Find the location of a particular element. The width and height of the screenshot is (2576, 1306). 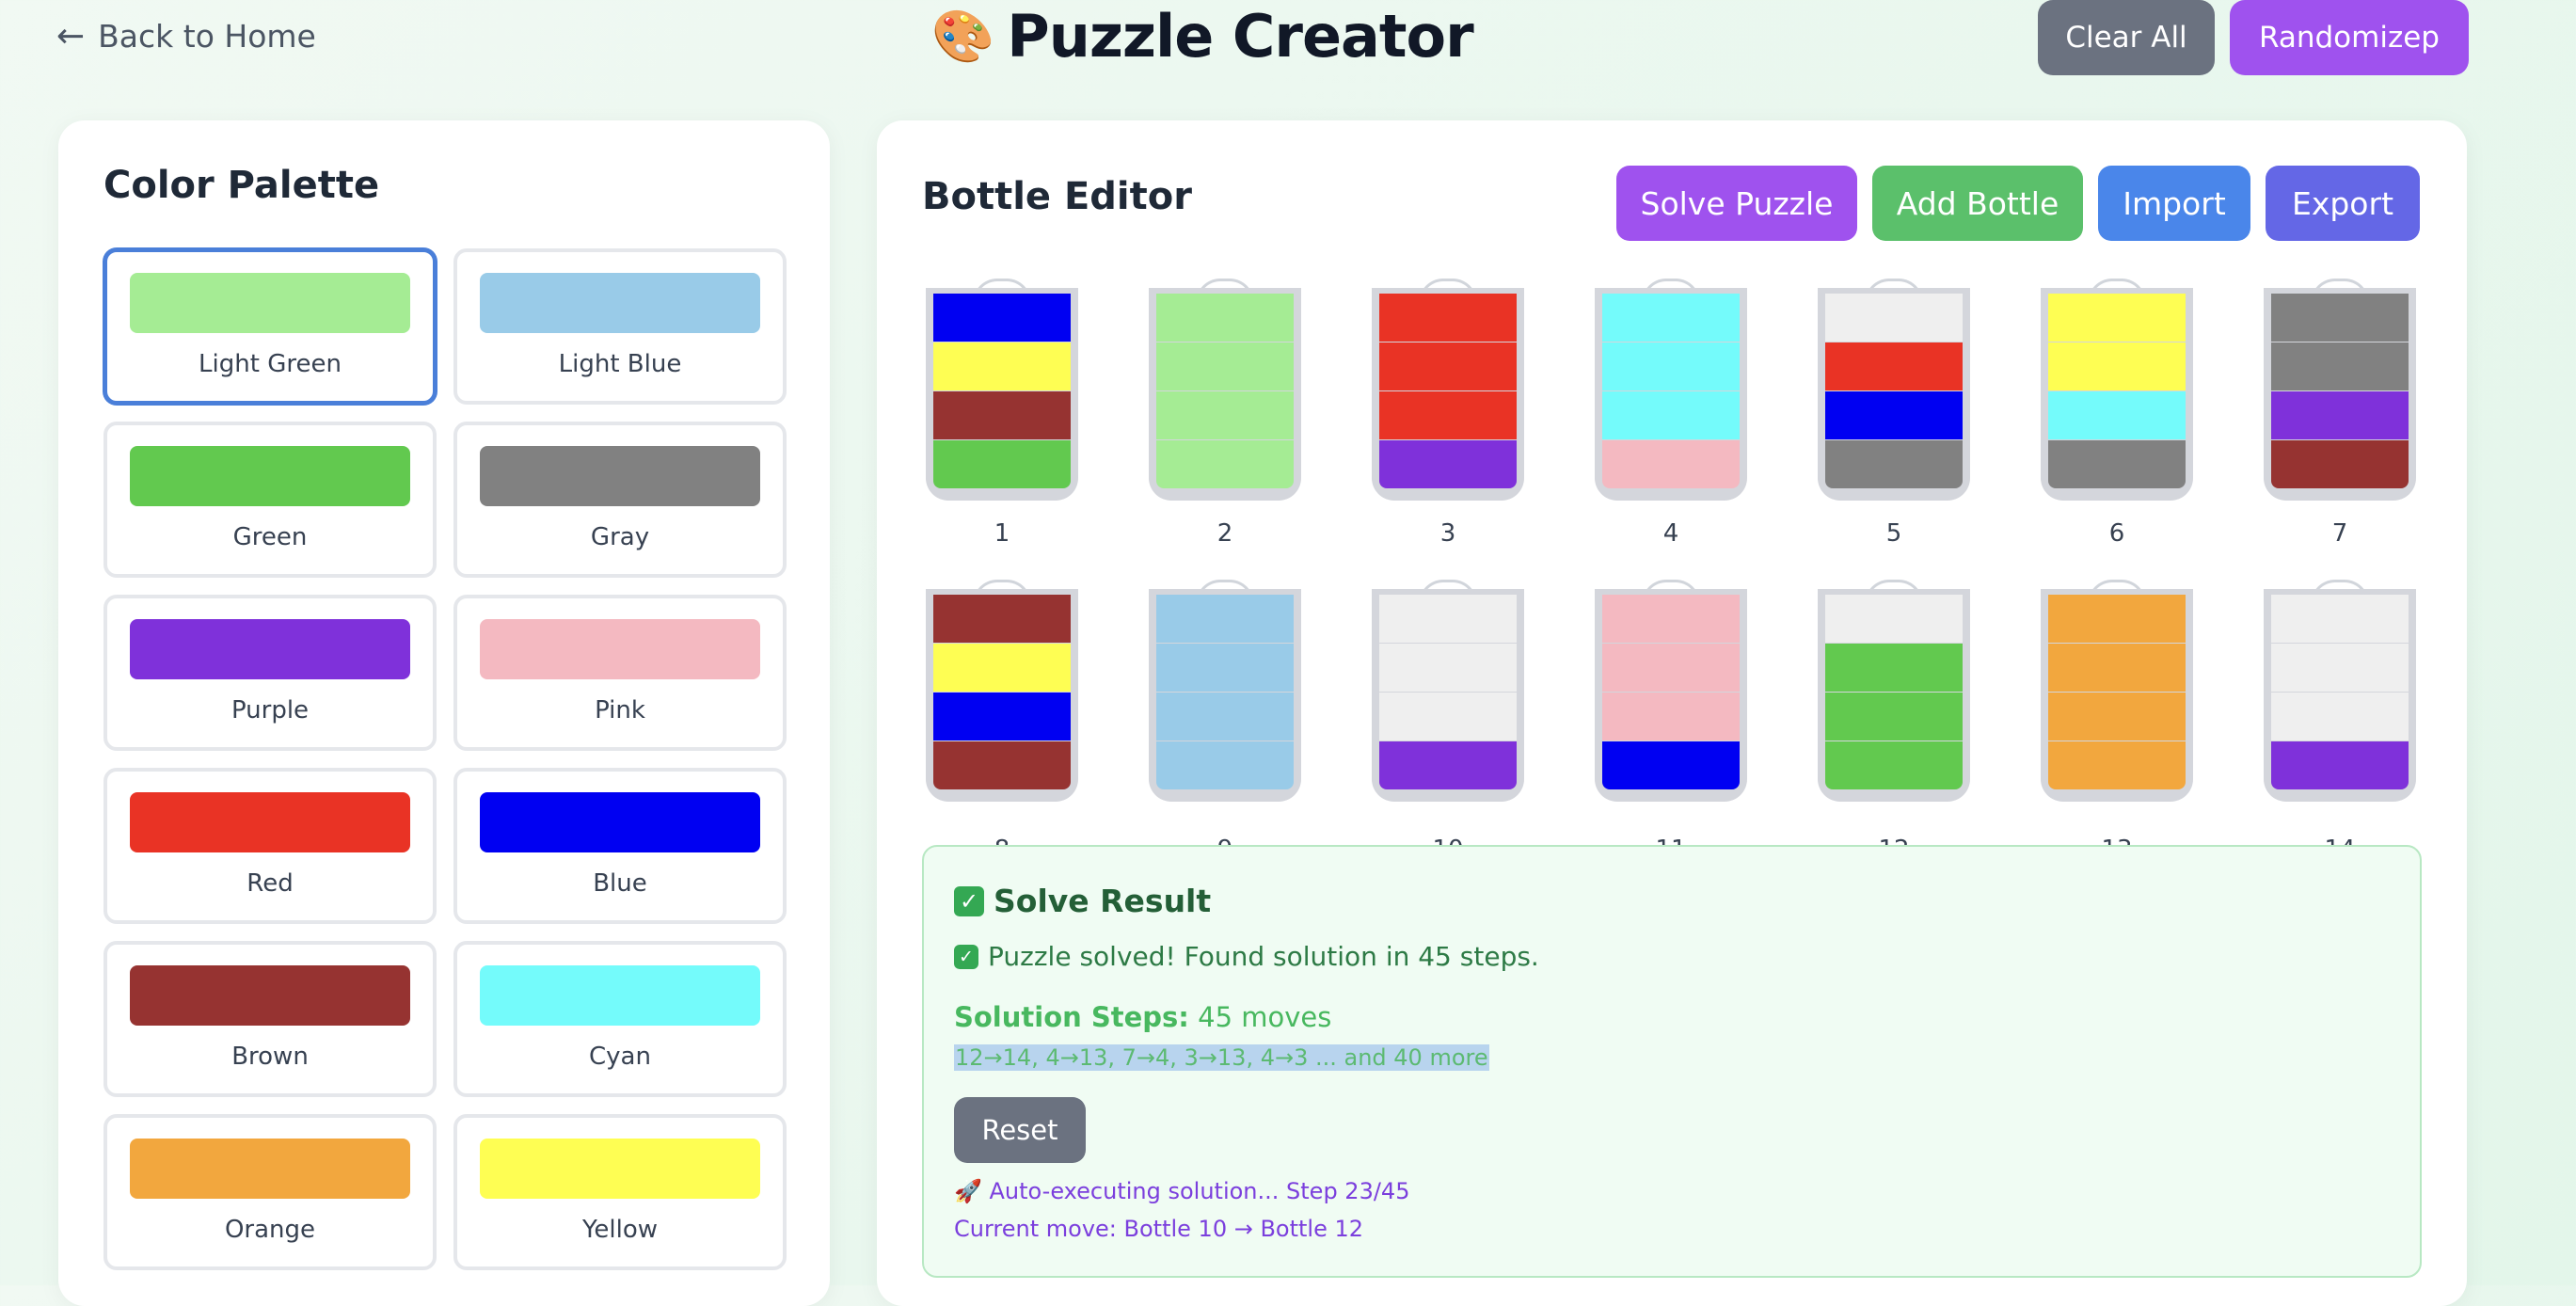

back-to-home-label: Back to Home is located at coordinates (207, 36).